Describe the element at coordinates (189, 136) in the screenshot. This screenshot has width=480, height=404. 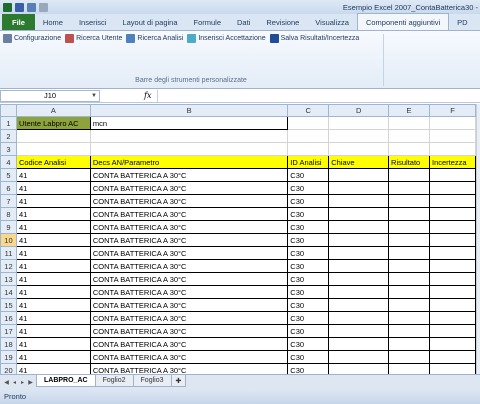
I see `cell-b2` at that location.